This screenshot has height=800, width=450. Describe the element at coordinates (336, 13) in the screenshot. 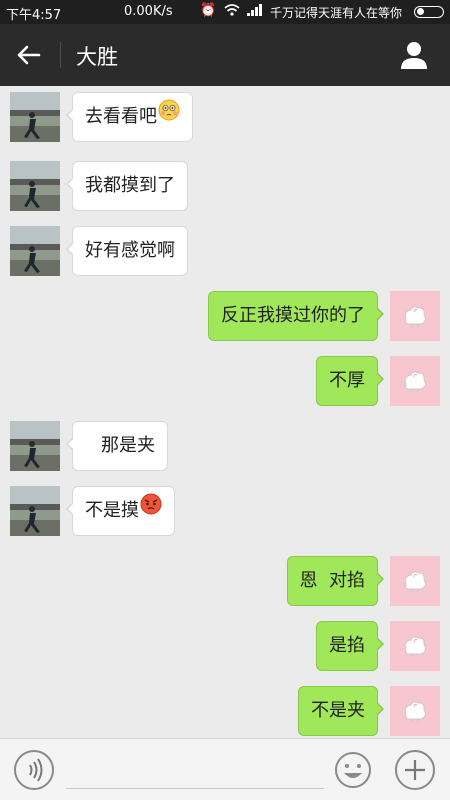

I see `marquee-text: 千万记得天涯有人在等你` at that location.